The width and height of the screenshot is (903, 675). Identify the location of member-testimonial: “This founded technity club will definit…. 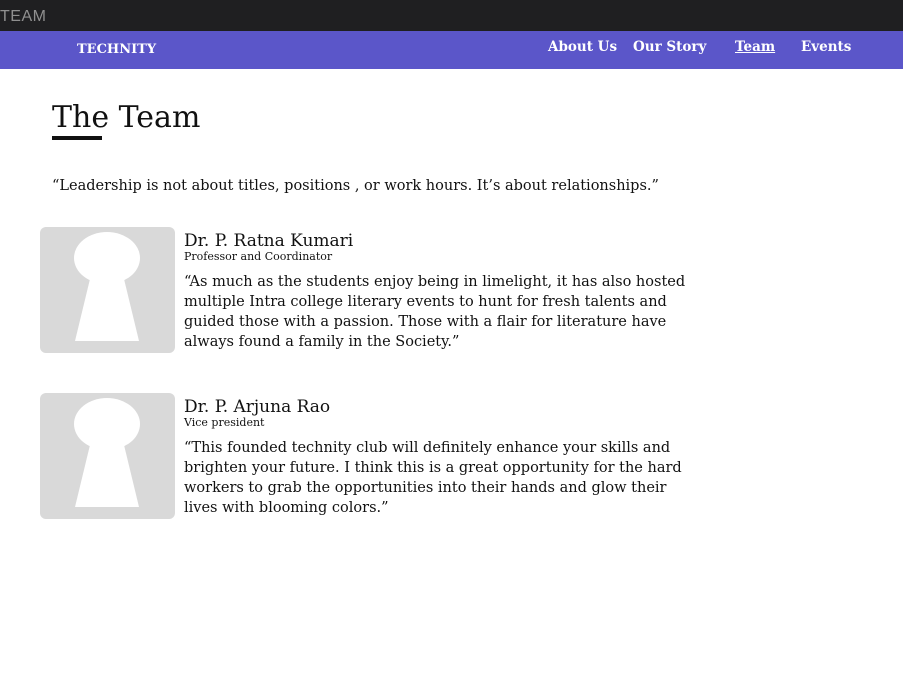
(433, 478).